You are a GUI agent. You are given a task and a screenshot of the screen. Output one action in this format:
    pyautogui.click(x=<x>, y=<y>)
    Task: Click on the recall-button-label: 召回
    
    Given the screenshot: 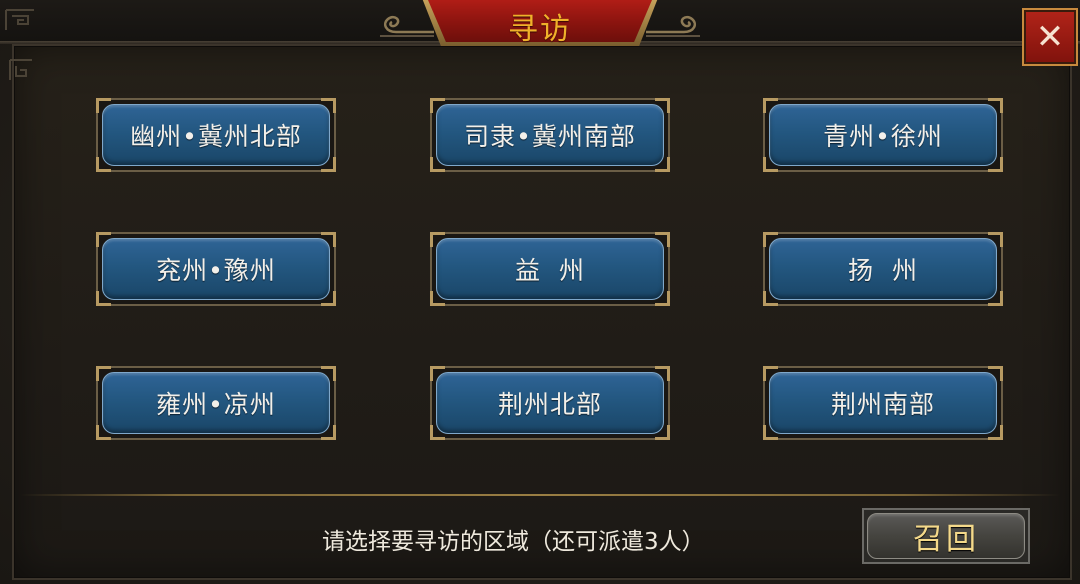 What is the action you would take?
    pyautogui.click(x=946, y=539)
    